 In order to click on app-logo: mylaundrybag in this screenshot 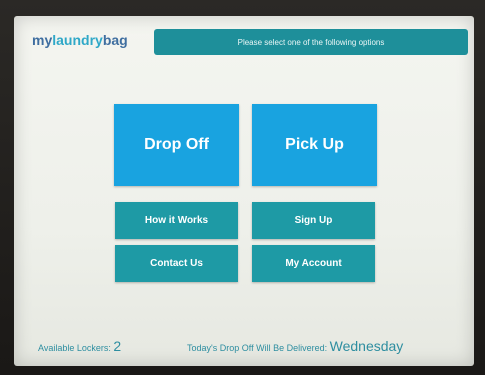, I will do `click(80, 40)`.